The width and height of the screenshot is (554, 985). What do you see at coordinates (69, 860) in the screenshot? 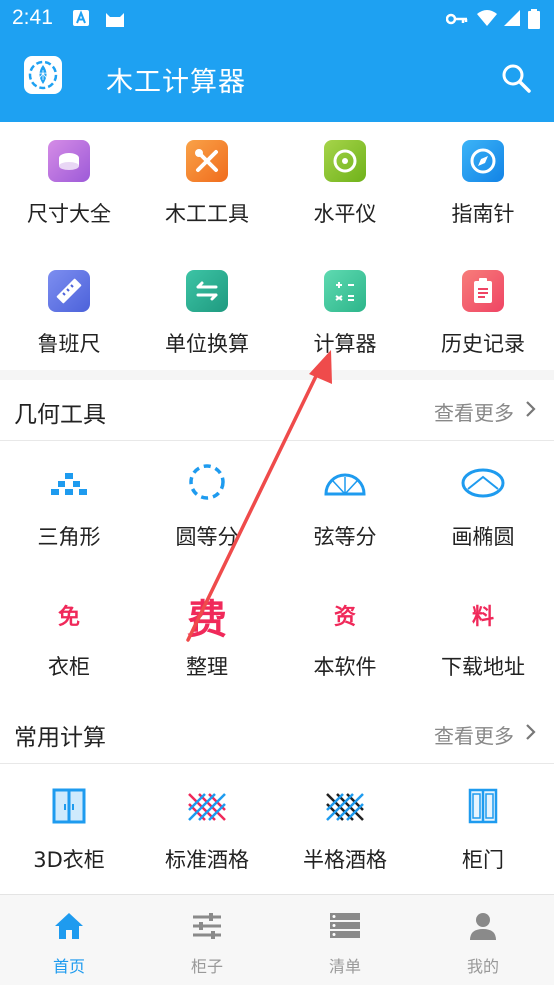
I see `common-label: 3D衣柜` at bounding box center [69, 860].